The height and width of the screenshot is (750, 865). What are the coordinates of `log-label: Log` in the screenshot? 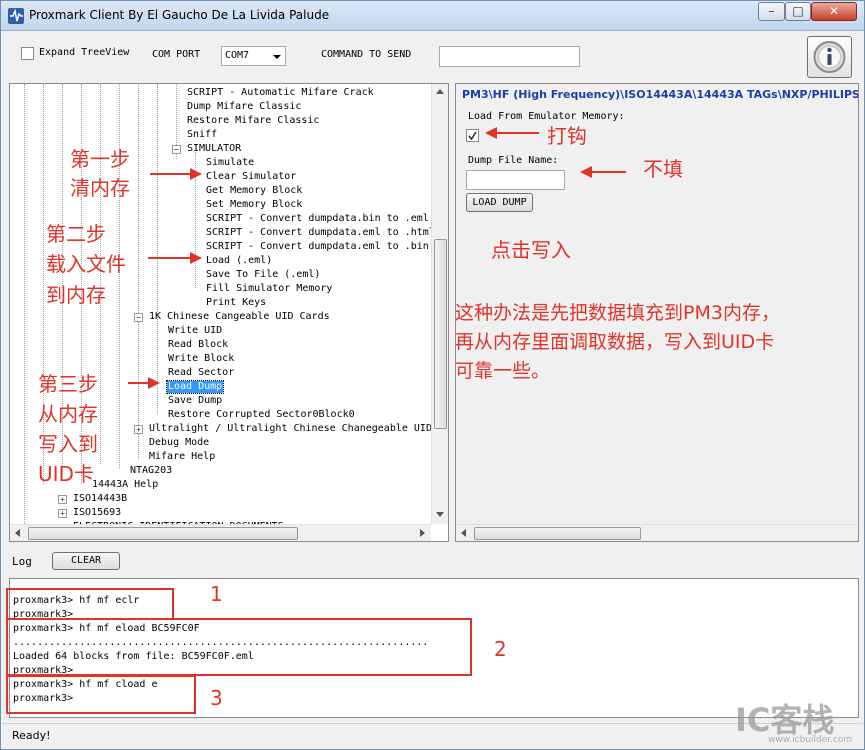 It's located at (22, 561).